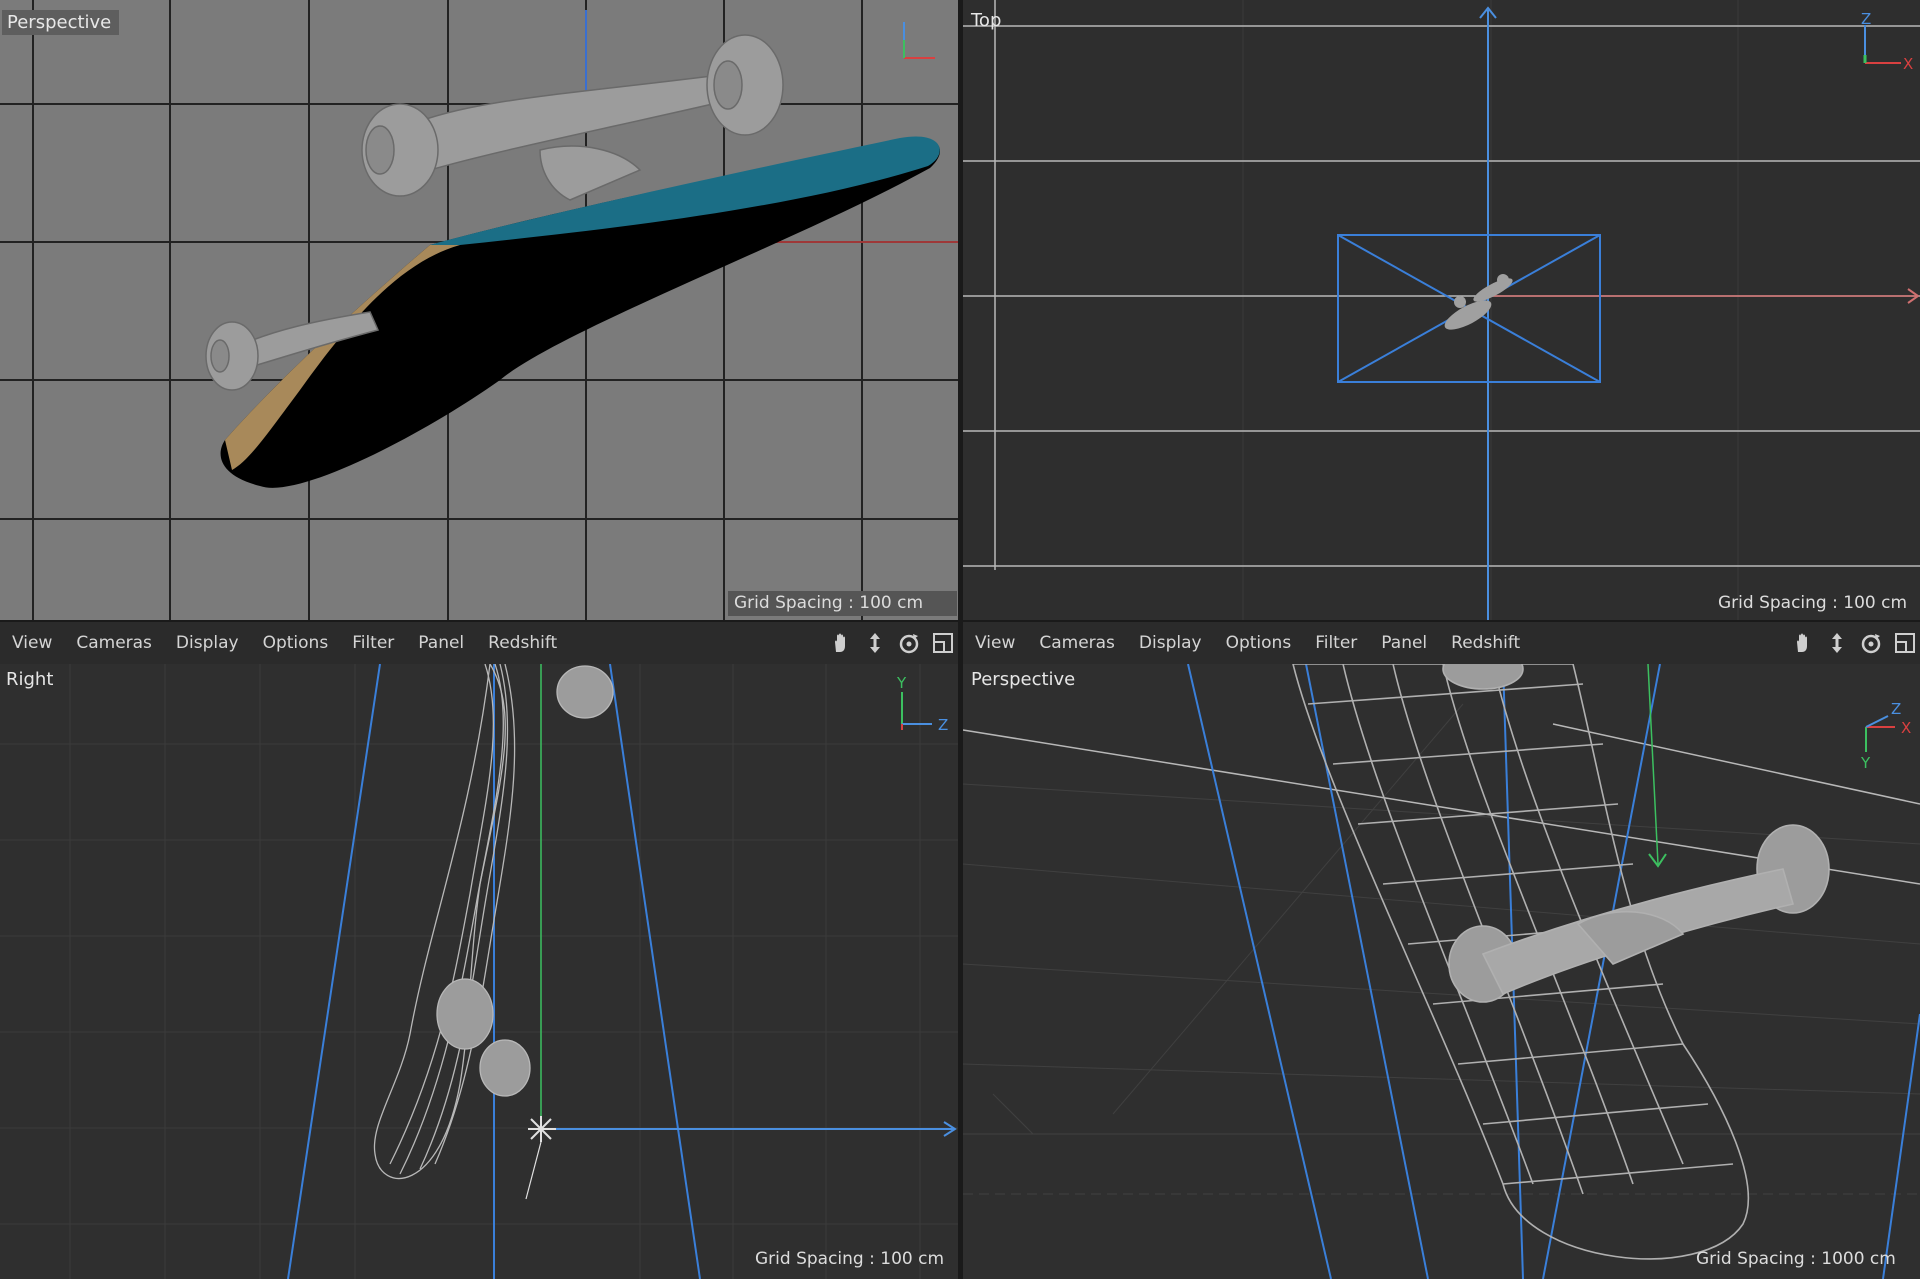 The image size is (1920, 1279). I want to click on grid-spacing-readout: Grid Spacing : 1000 cm, so click(1796, 1259).